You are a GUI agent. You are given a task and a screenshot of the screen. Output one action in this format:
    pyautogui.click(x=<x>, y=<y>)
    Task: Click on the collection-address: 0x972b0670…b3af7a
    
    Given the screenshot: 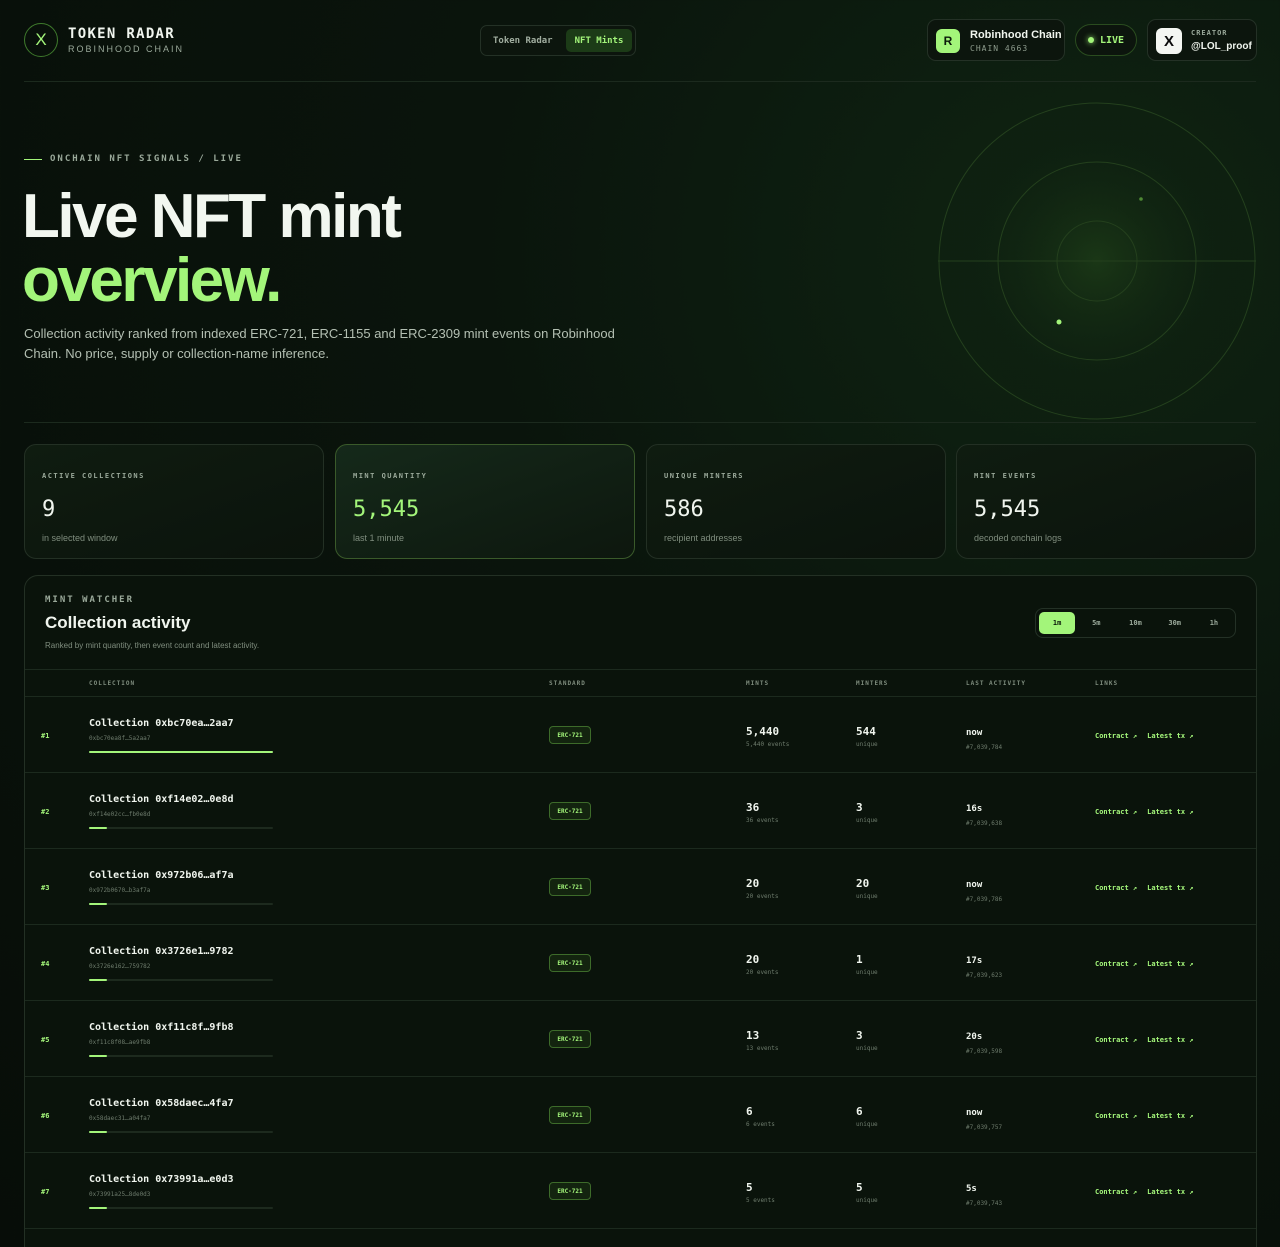 What is the action you would take?
    pyautogui.click(x=120, y=890)
    